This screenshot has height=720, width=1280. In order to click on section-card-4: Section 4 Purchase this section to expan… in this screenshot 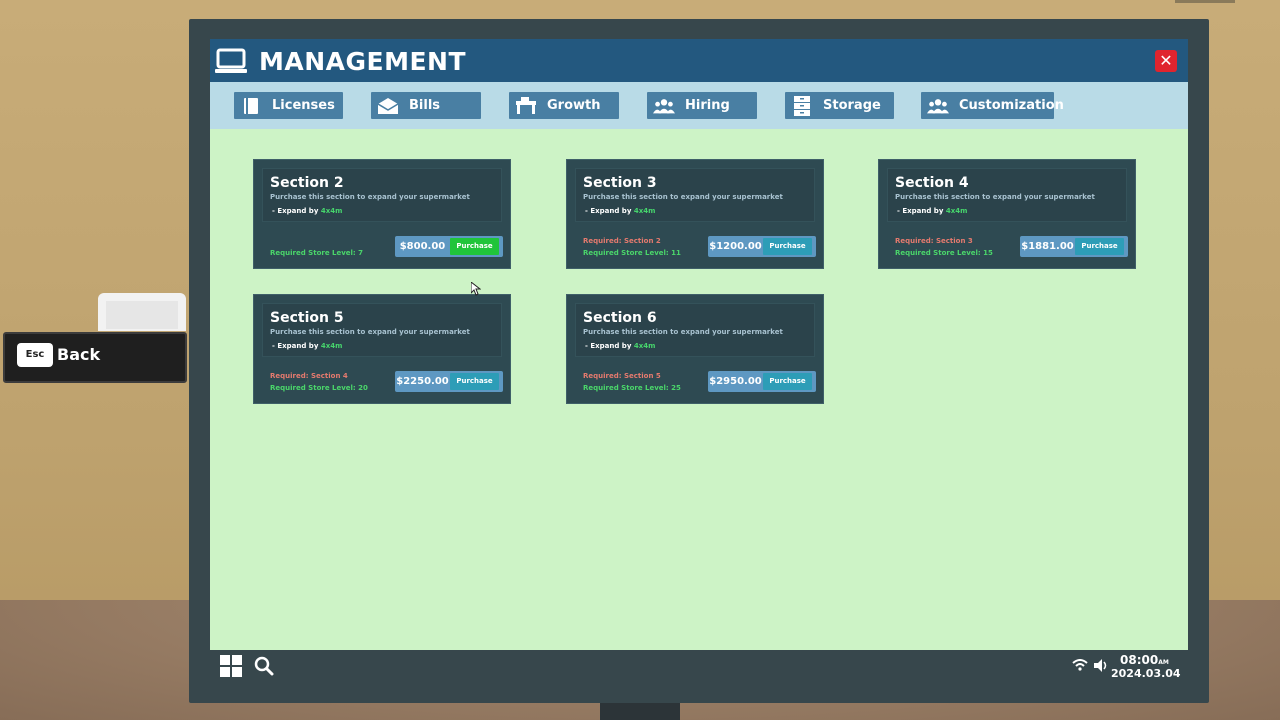, I will do `click(1007, 214)`.